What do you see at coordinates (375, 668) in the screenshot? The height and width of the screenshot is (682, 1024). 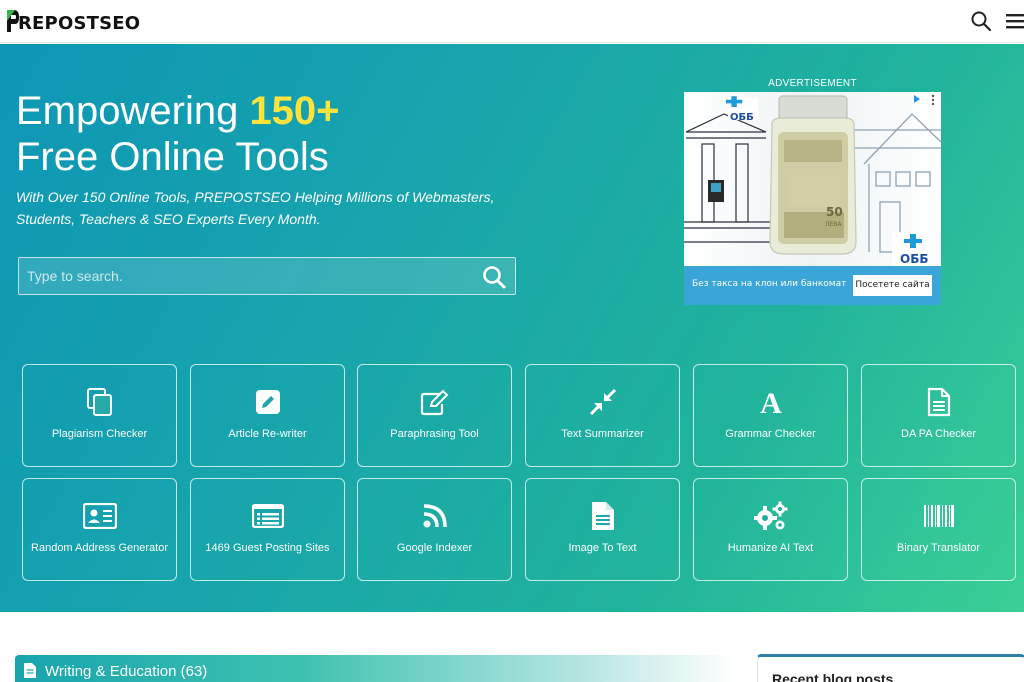 I see `category-header-writing-education: Writing & Education (63)` at bounding box center [375, 668].